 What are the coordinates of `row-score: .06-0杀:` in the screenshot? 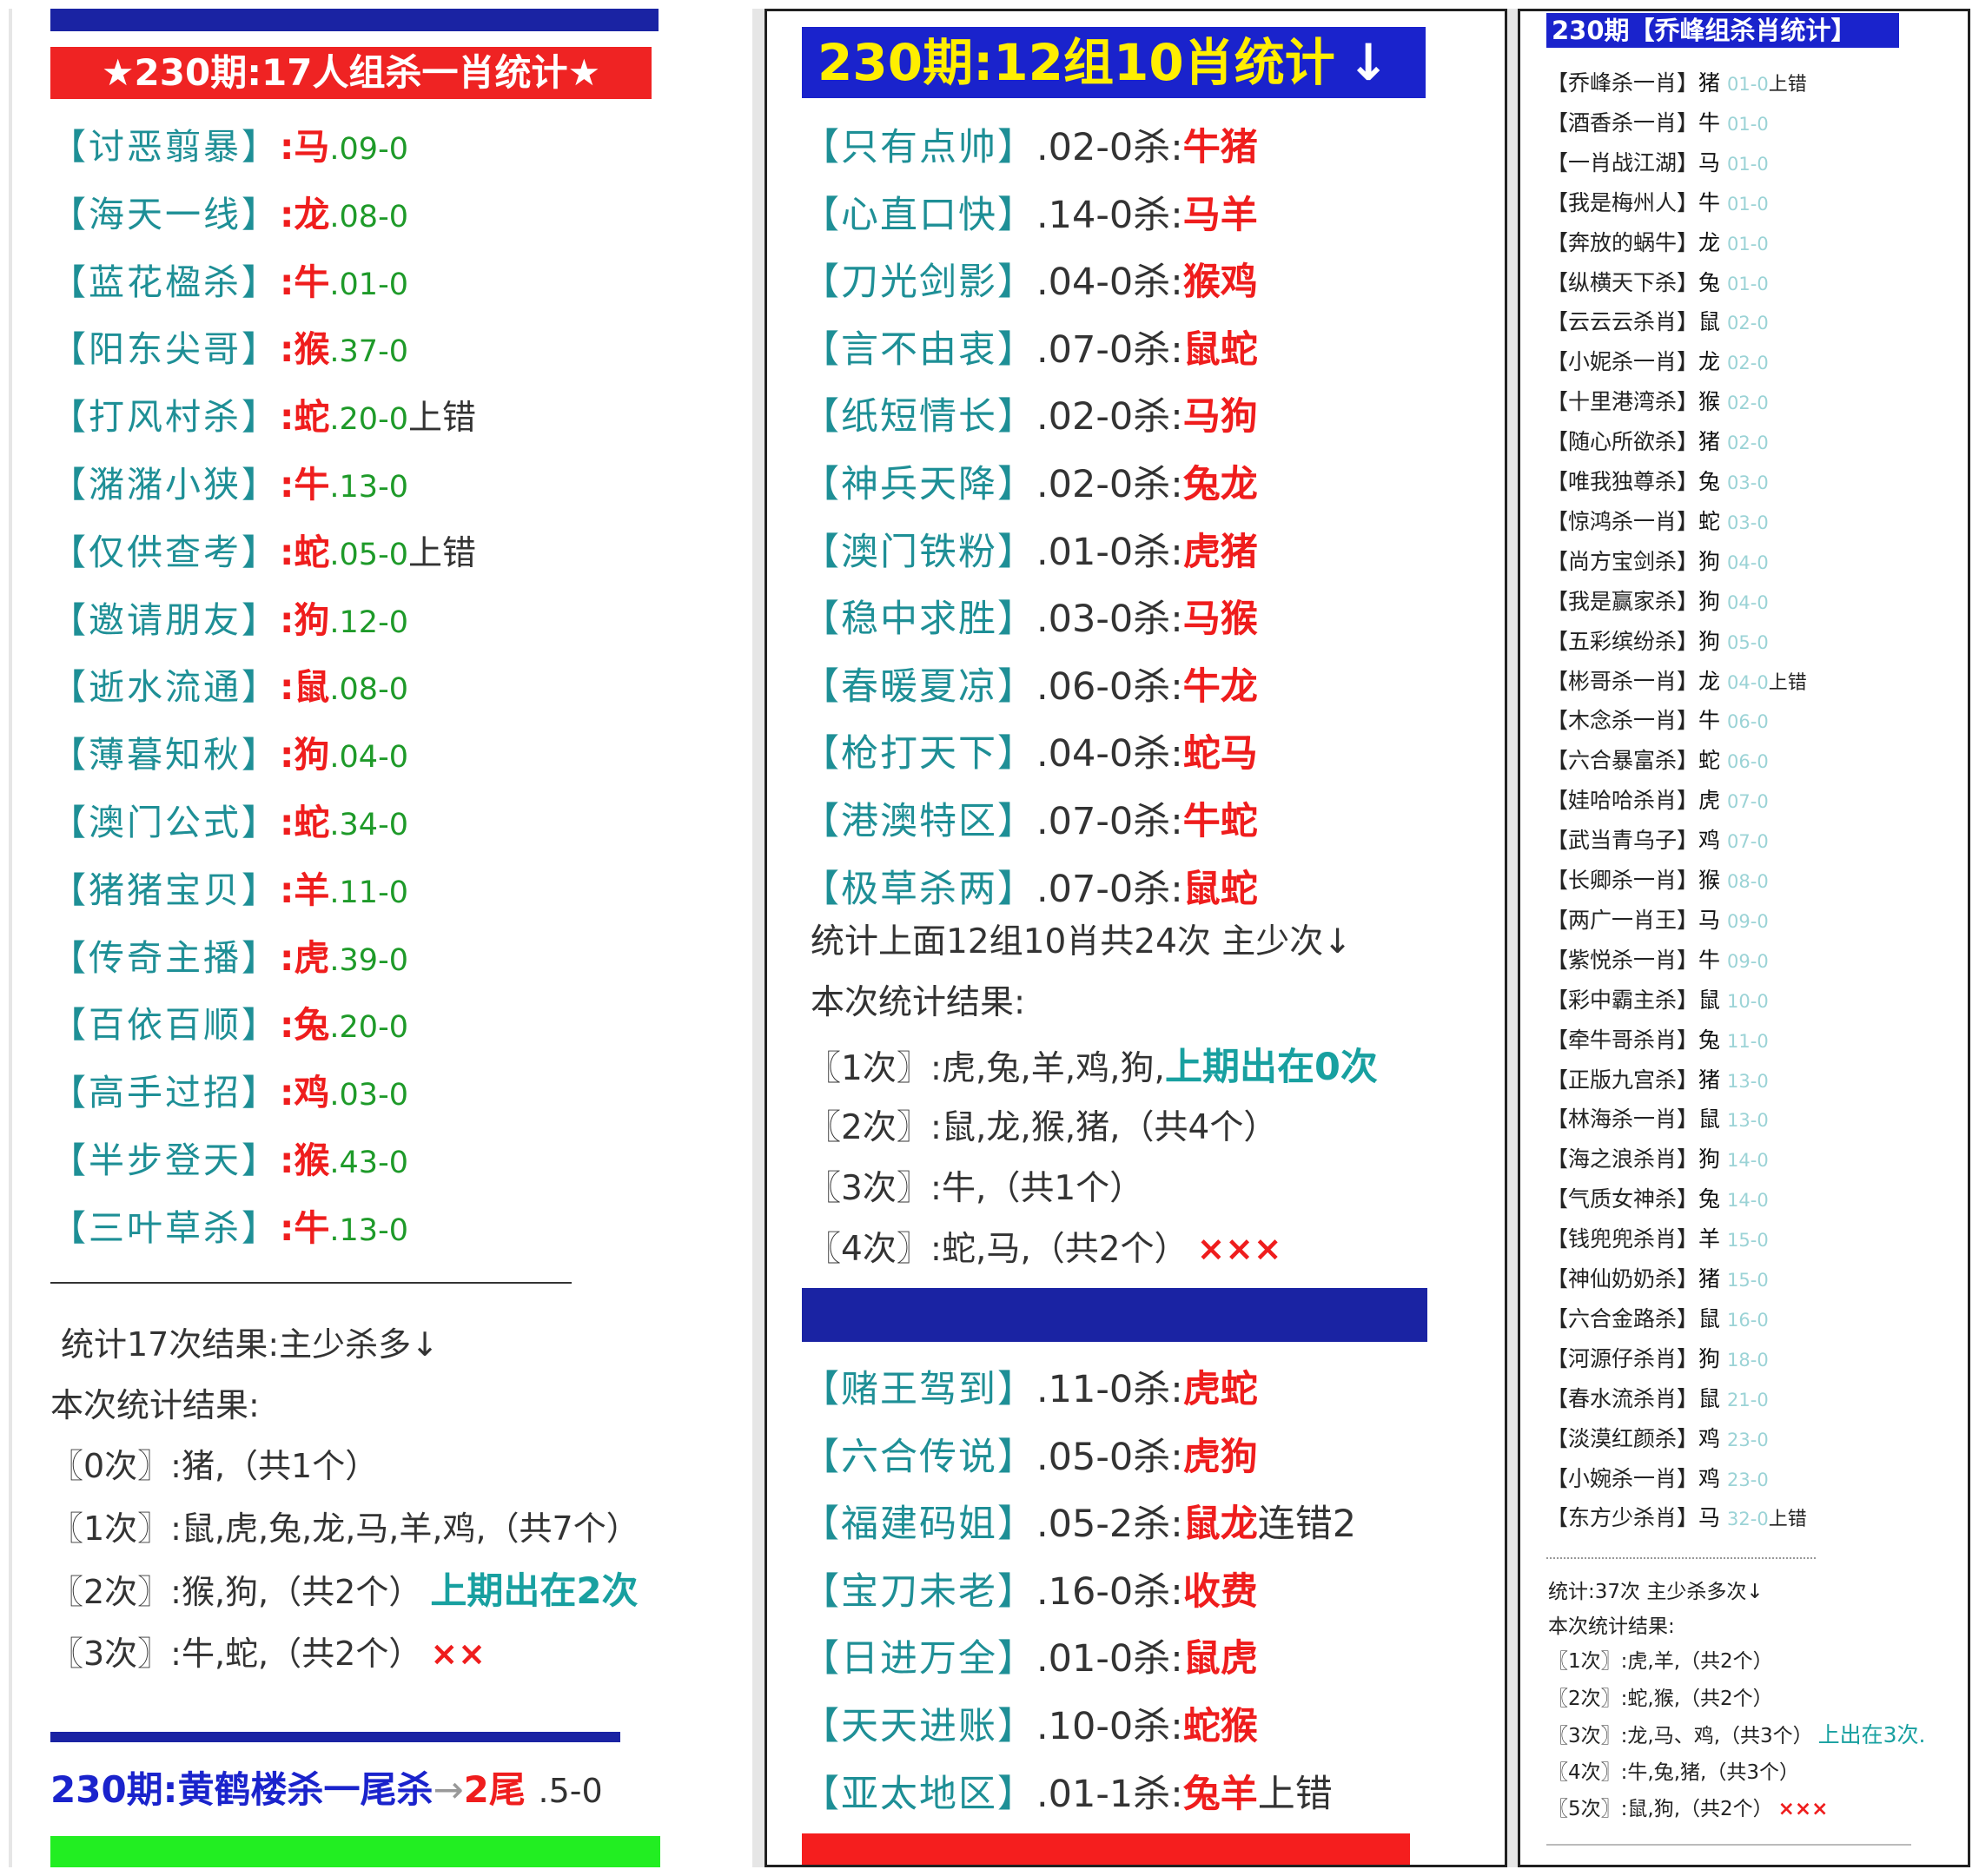 It's located at (1109, 686).